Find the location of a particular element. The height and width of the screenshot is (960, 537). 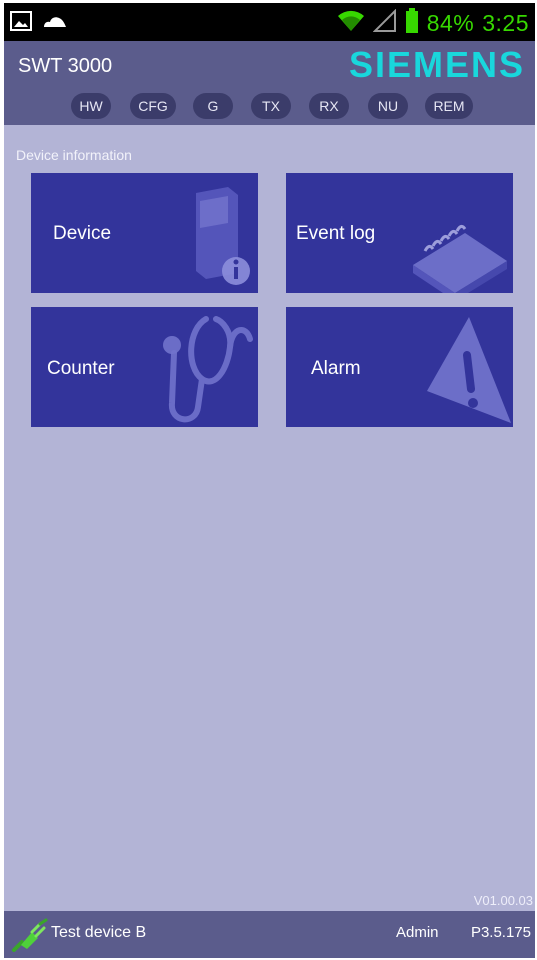

chip-rx: RX is located at coordinates (329, 106).